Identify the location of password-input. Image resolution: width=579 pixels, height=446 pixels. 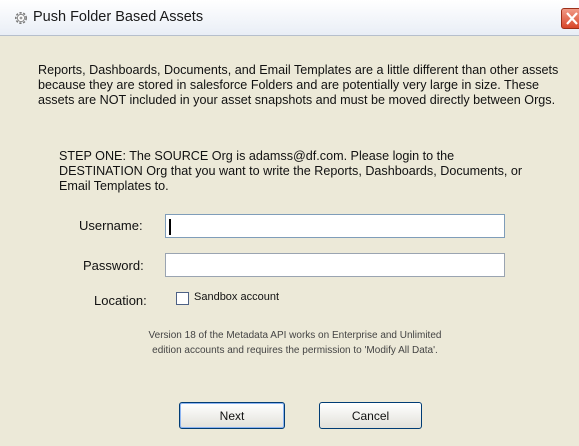
(335, 265).